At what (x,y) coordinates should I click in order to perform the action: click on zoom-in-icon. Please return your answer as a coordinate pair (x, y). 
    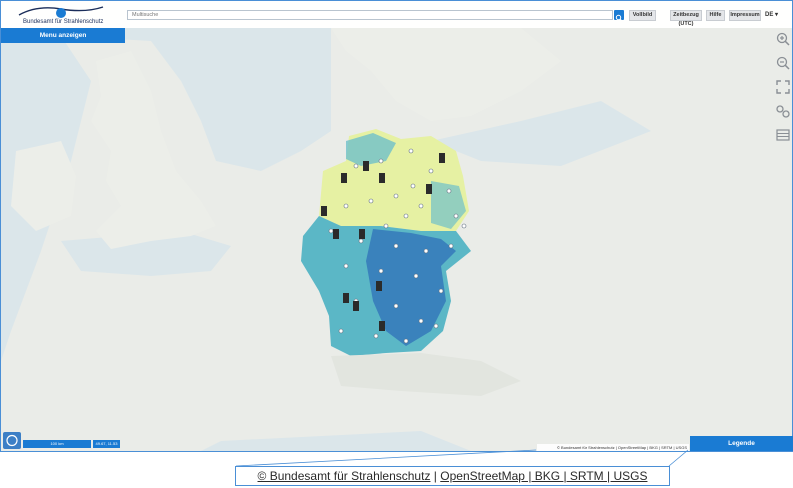
    Looking at the image, I should click on (783, 39).